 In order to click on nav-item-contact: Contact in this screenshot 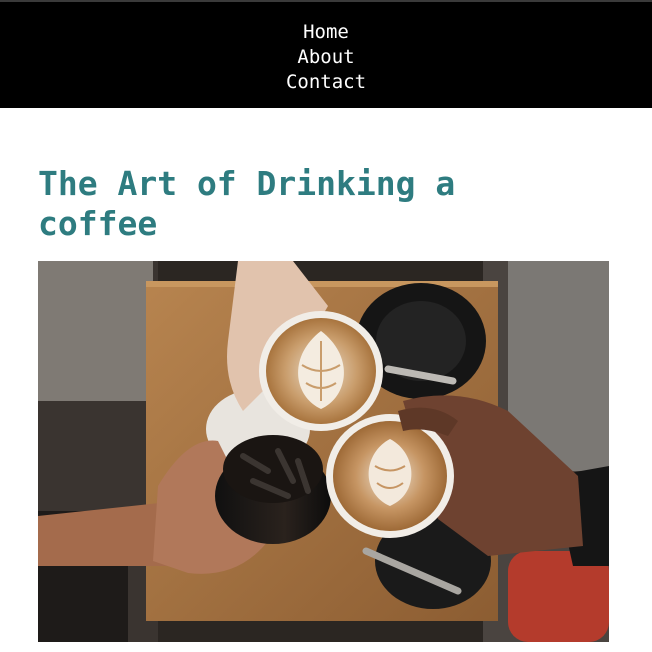, I will do `click(326, 82)`.